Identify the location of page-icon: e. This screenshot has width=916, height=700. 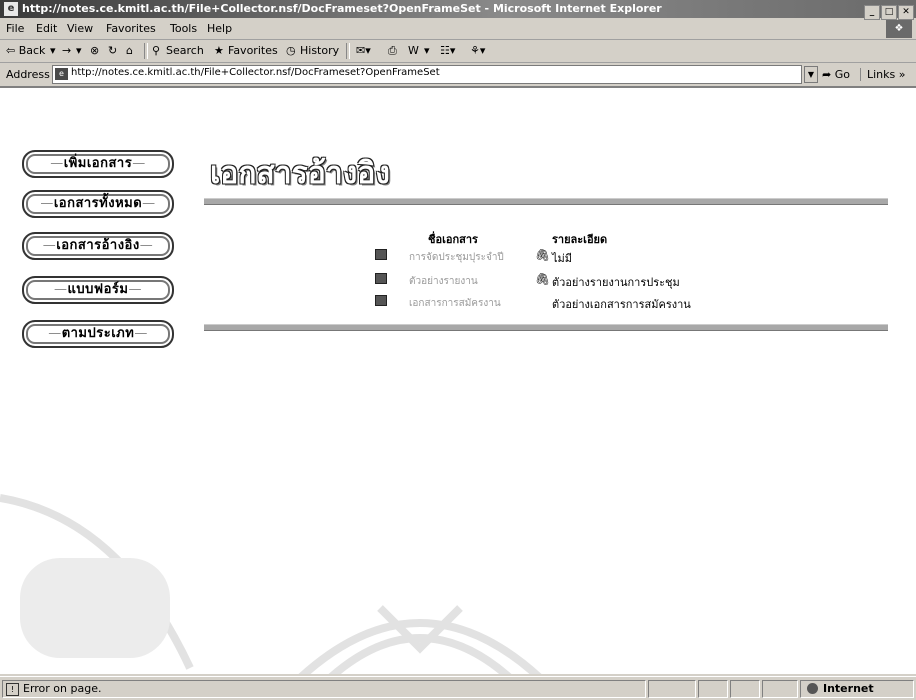
(61, 74).